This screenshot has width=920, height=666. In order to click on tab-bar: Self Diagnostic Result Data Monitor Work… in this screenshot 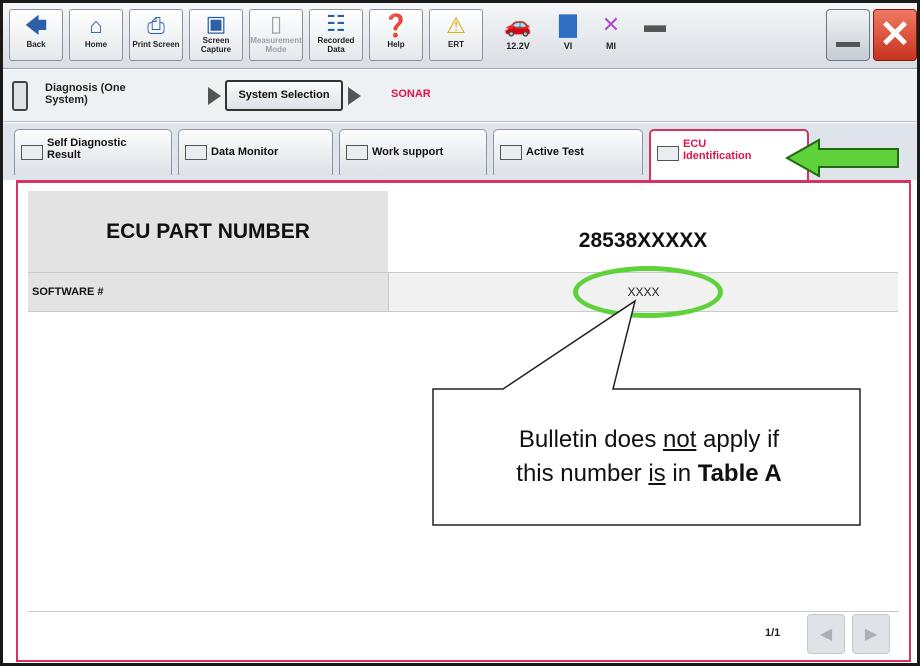, I will do `click(460, 151)`.